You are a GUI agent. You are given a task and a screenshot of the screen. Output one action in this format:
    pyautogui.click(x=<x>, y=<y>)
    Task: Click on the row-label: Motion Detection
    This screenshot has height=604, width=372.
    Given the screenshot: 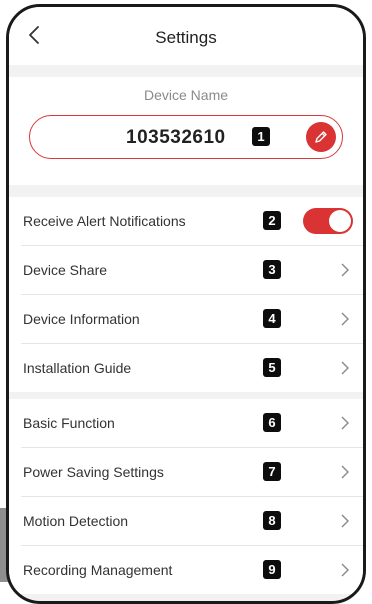 What is the action you would take?
    pyautogui.click(x=76, y=521)
    